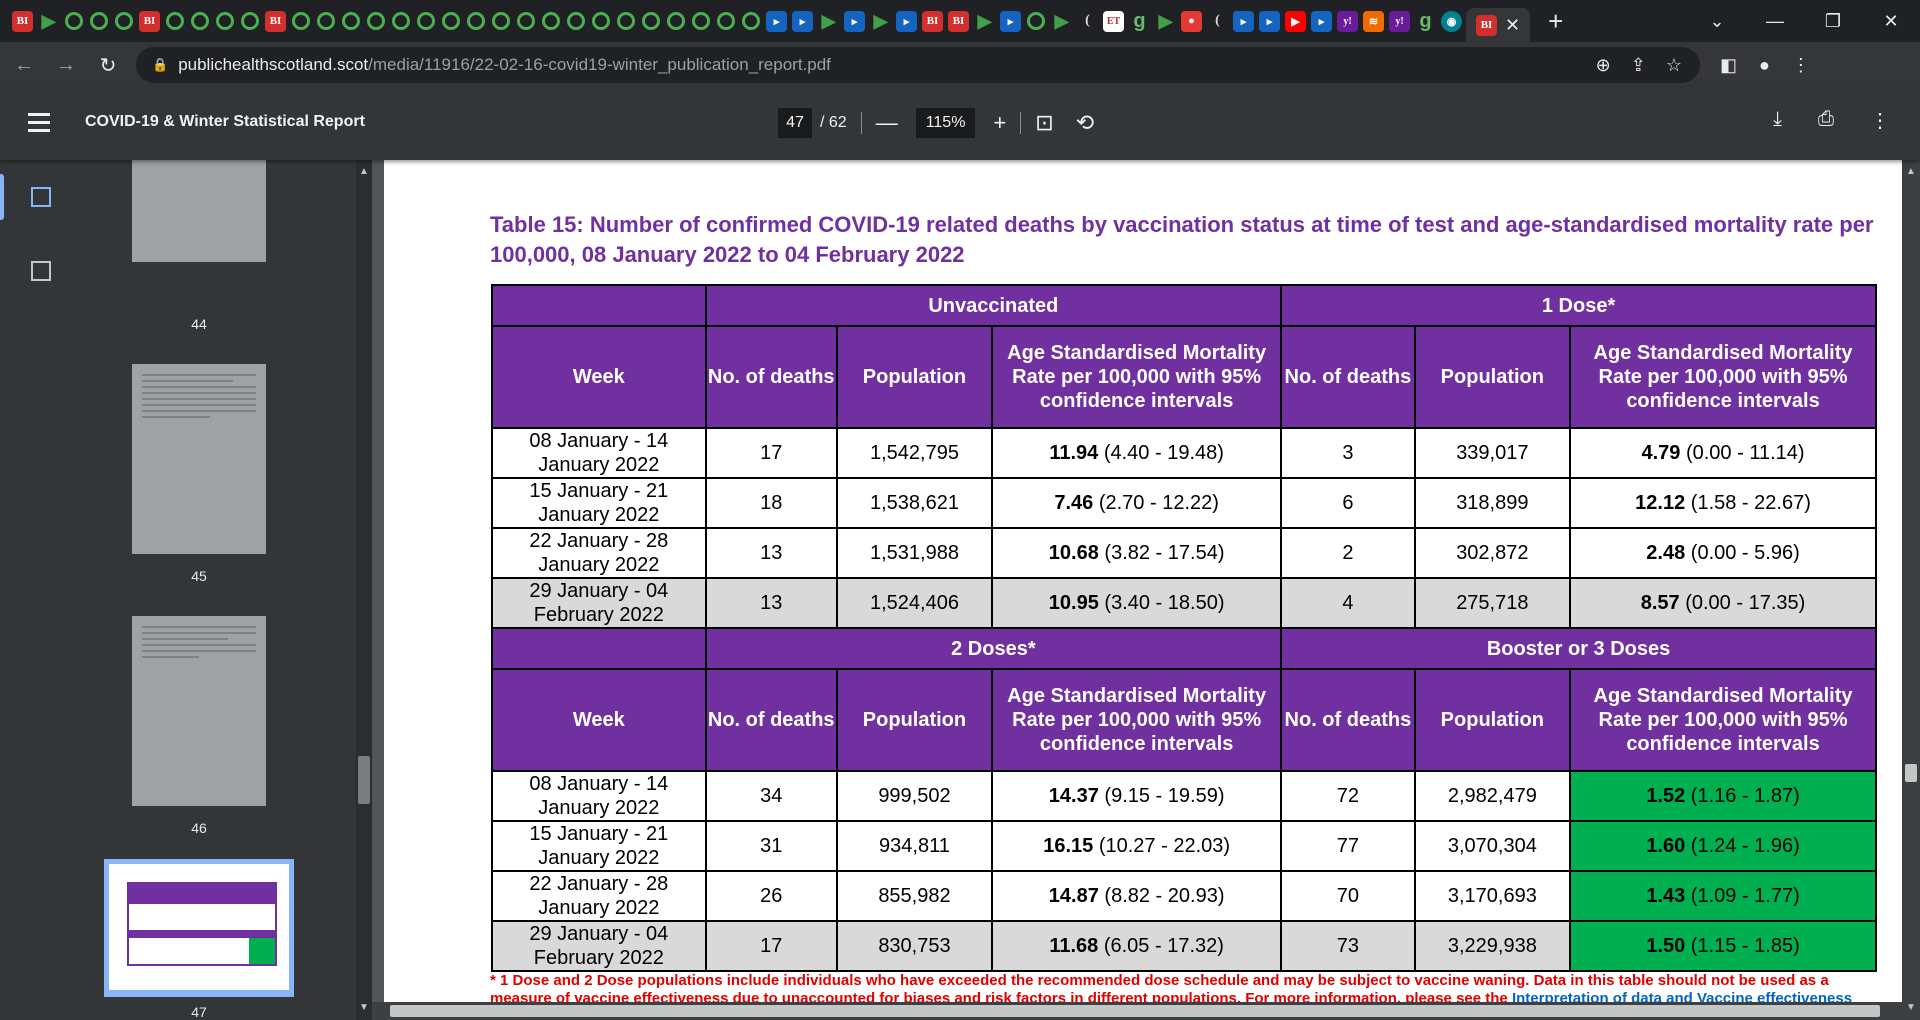 Image resolution: width=1920 pixels, height=1020 pixels. What do you see at coordinates (1891, 21) in the screenshot?
I see `close-window-icon: ✕` at bounding box center [1891, 21].